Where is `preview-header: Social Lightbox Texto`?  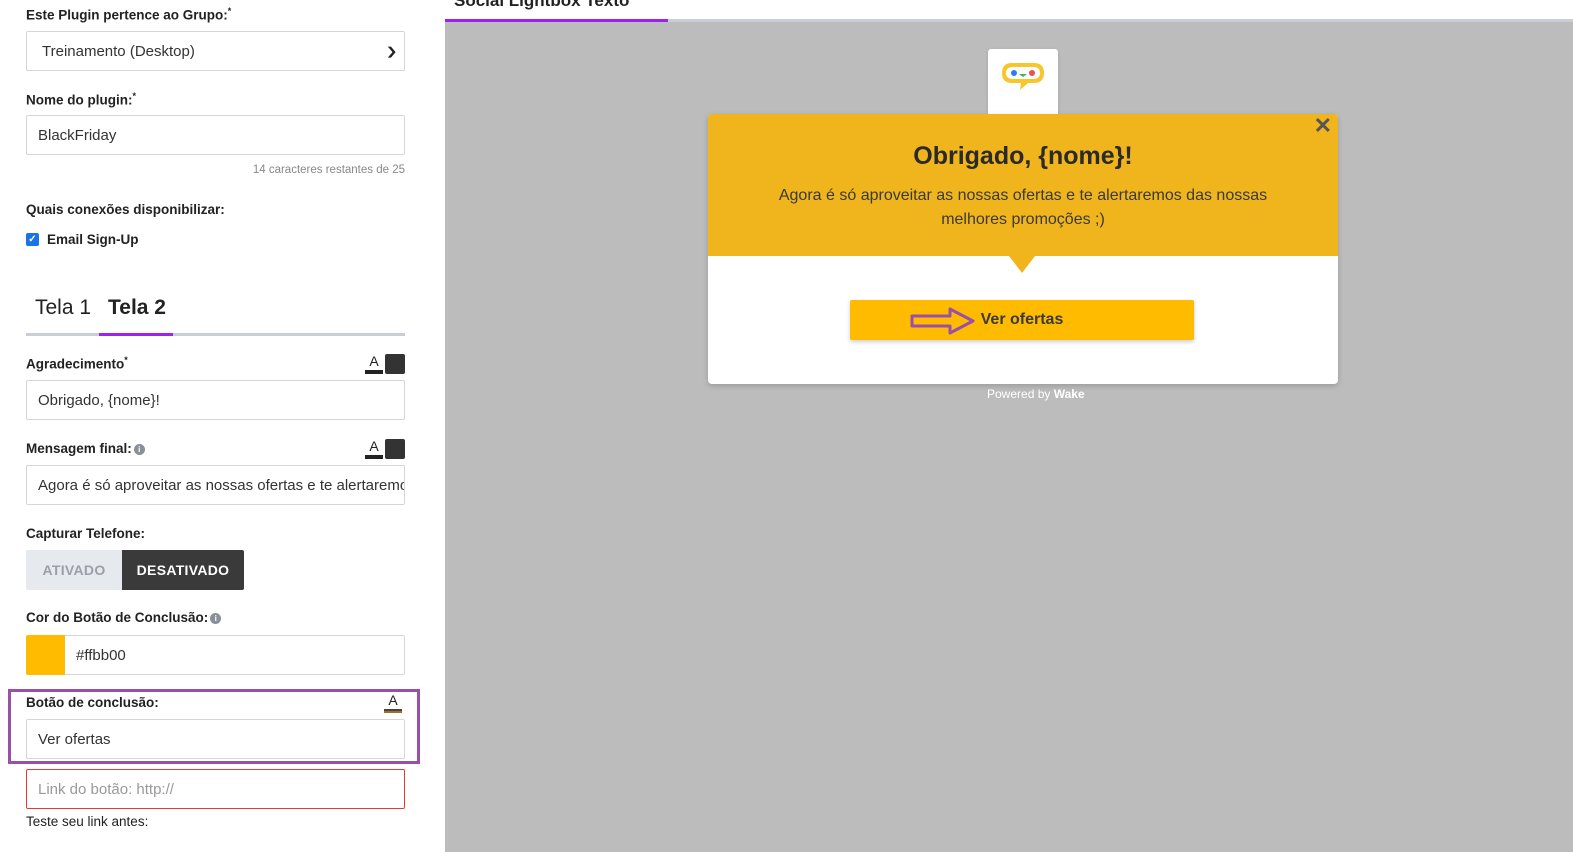 preview-header: Social Lightbox Texto is located at coordinates (1009, 11).